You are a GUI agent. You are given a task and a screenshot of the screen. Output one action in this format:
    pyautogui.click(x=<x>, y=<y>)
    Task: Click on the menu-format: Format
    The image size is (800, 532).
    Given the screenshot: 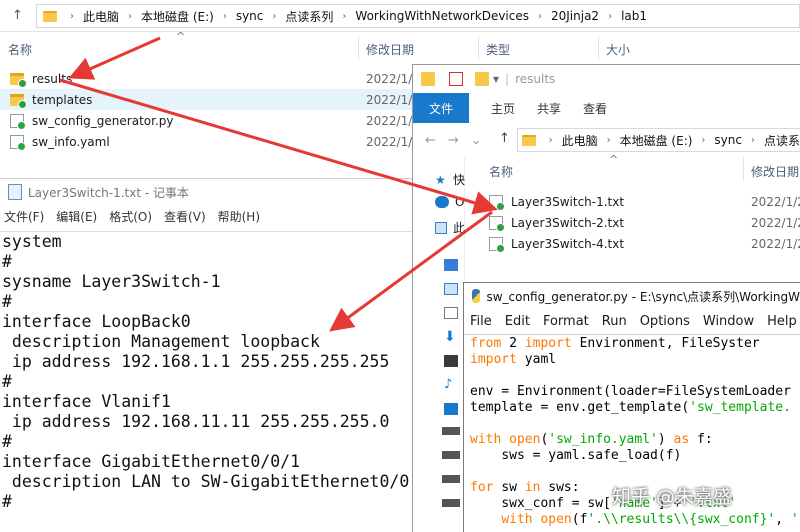 What is the action you would take?
    pyautogui.click(x=566, y=321)
    